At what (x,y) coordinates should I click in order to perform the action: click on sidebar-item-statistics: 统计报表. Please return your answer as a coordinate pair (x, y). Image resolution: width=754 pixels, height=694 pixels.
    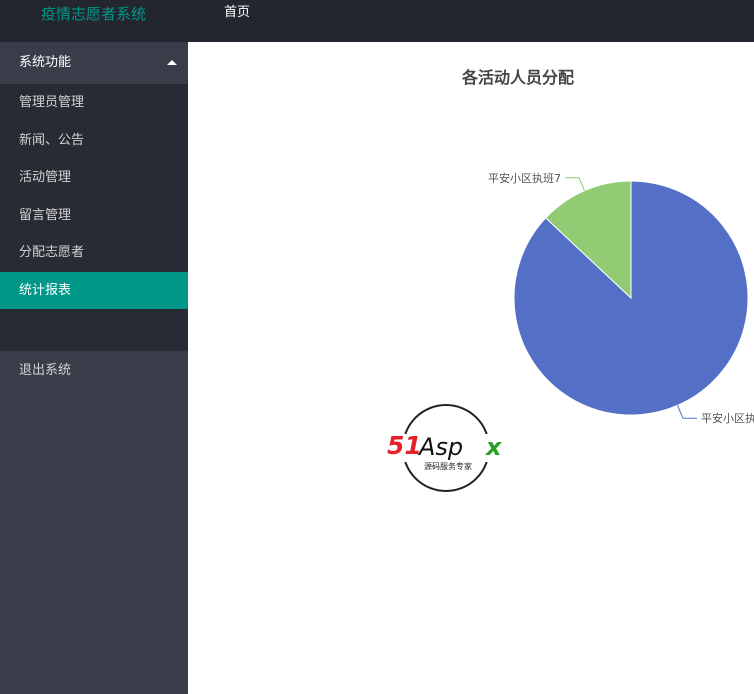
    Looking at the image, I should click on (94, 290).